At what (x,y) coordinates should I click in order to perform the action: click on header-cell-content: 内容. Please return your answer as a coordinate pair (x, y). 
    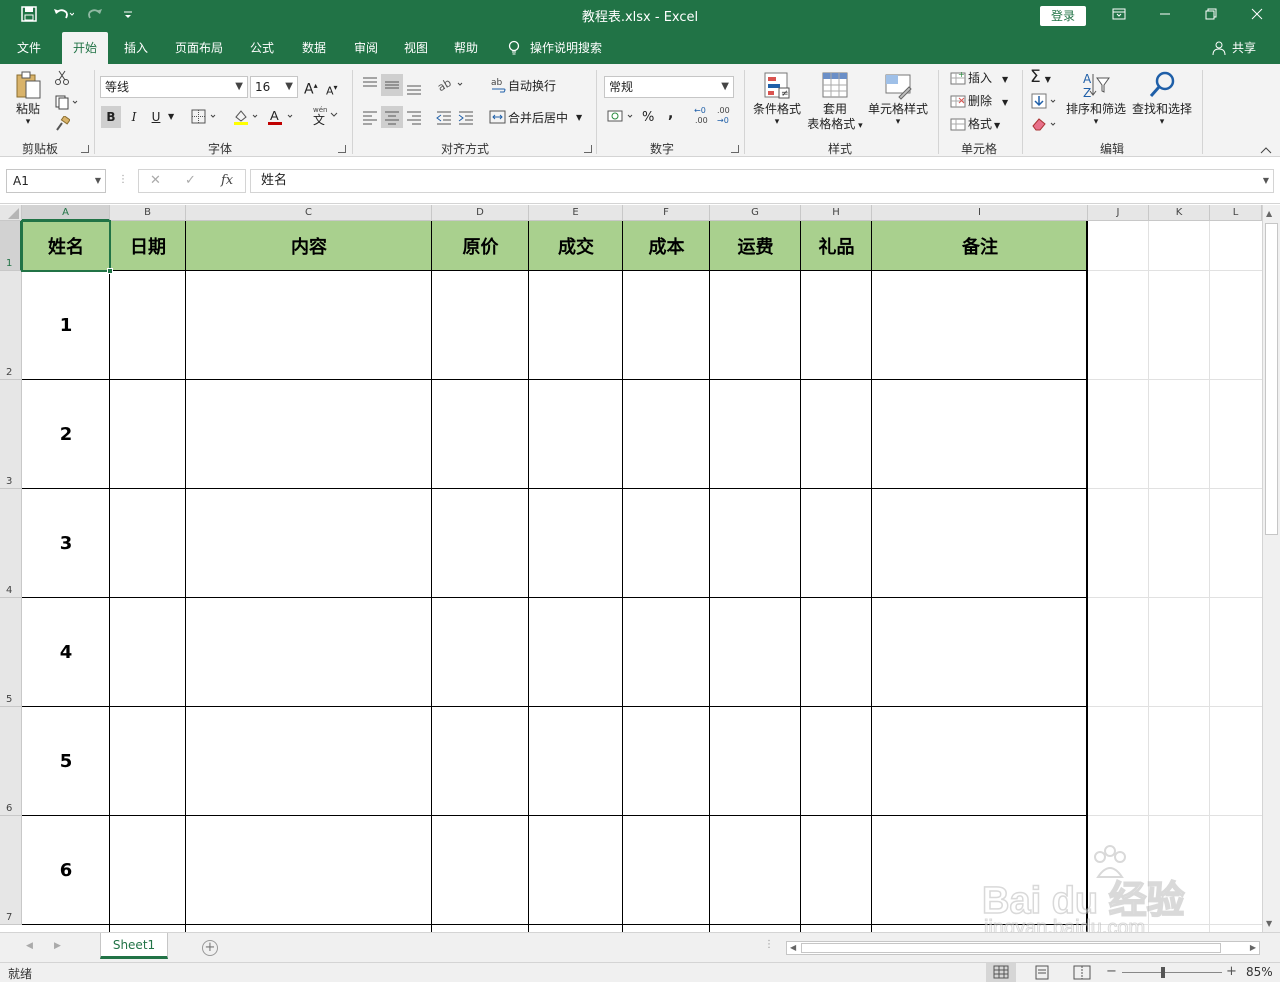
    Looking at the image, I should click on (309, 246).